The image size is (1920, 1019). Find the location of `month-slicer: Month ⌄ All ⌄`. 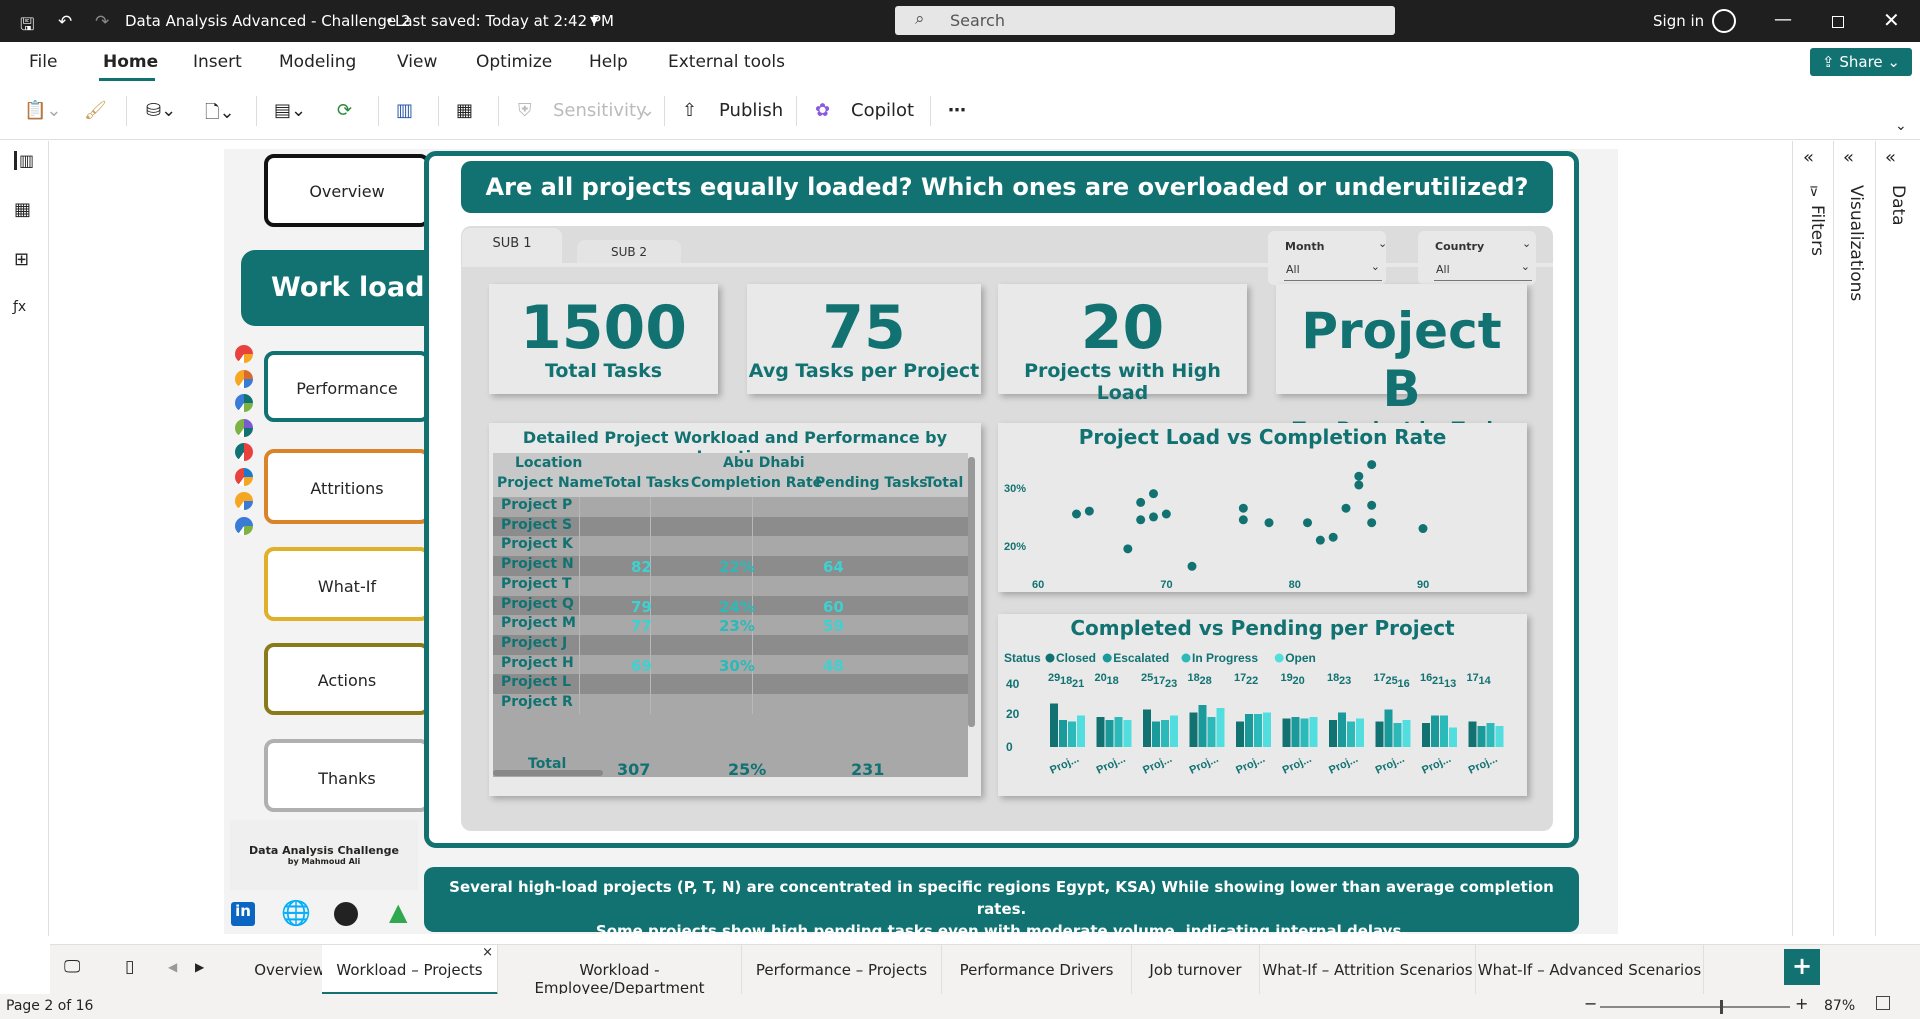

month-slicer: Month ⌄ All ⌄ is located at coordinates (1327, 258).